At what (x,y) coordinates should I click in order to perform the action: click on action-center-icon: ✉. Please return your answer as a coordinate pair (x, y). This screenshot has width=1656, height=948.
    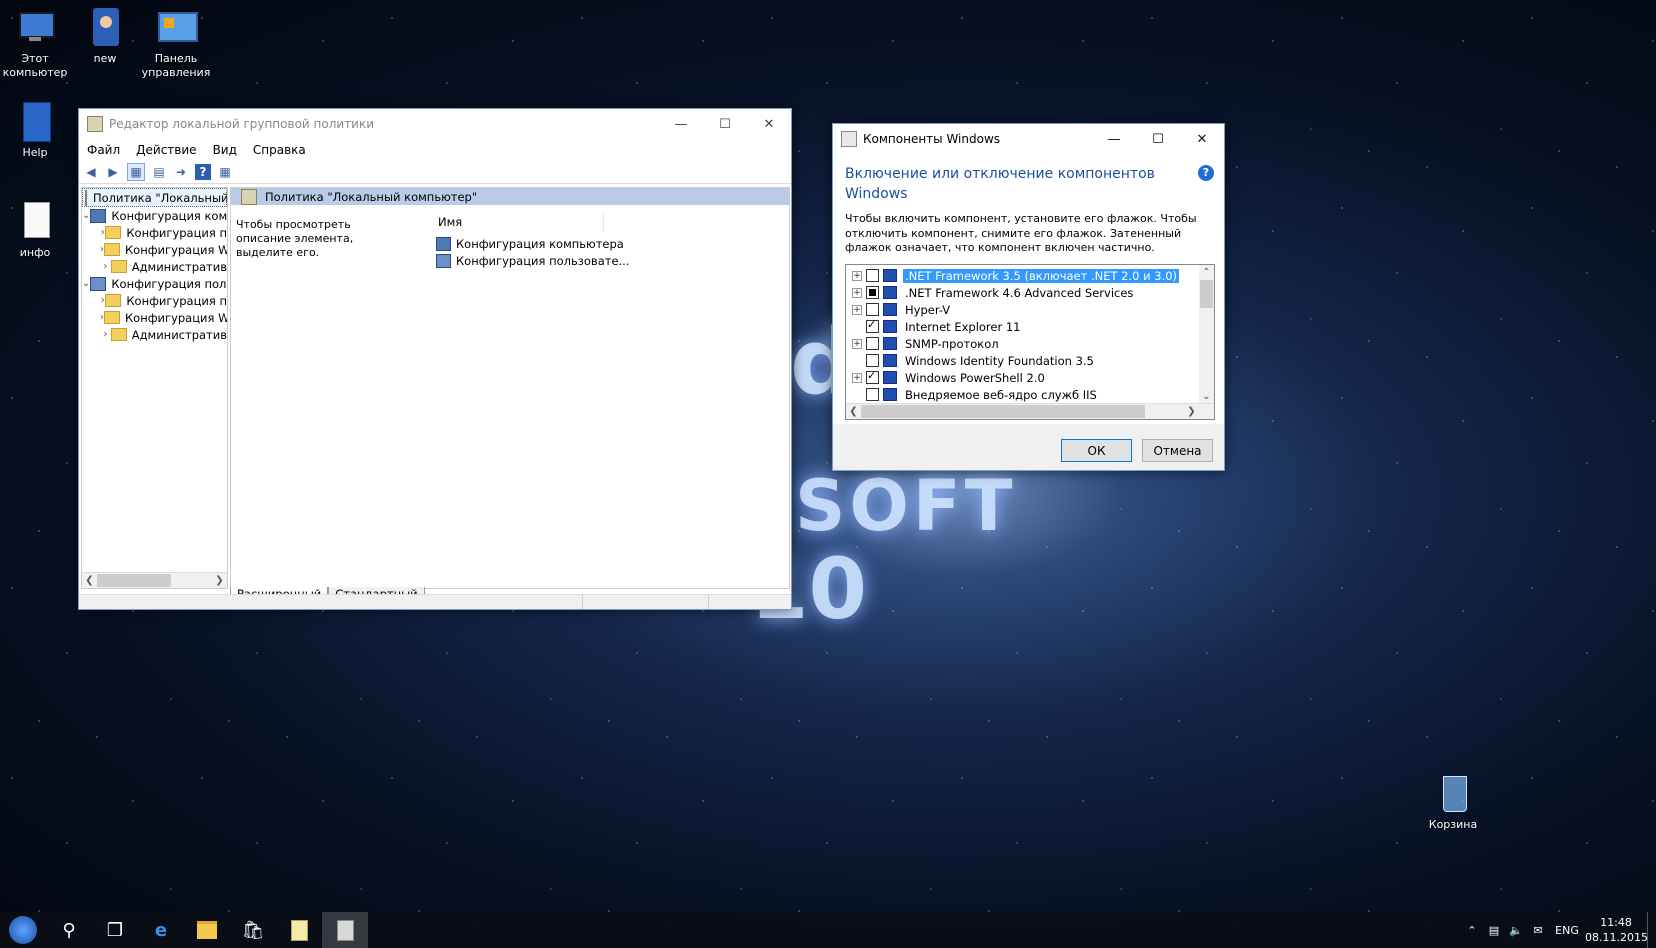
    Looking at the image, I should click on (1538, 930).